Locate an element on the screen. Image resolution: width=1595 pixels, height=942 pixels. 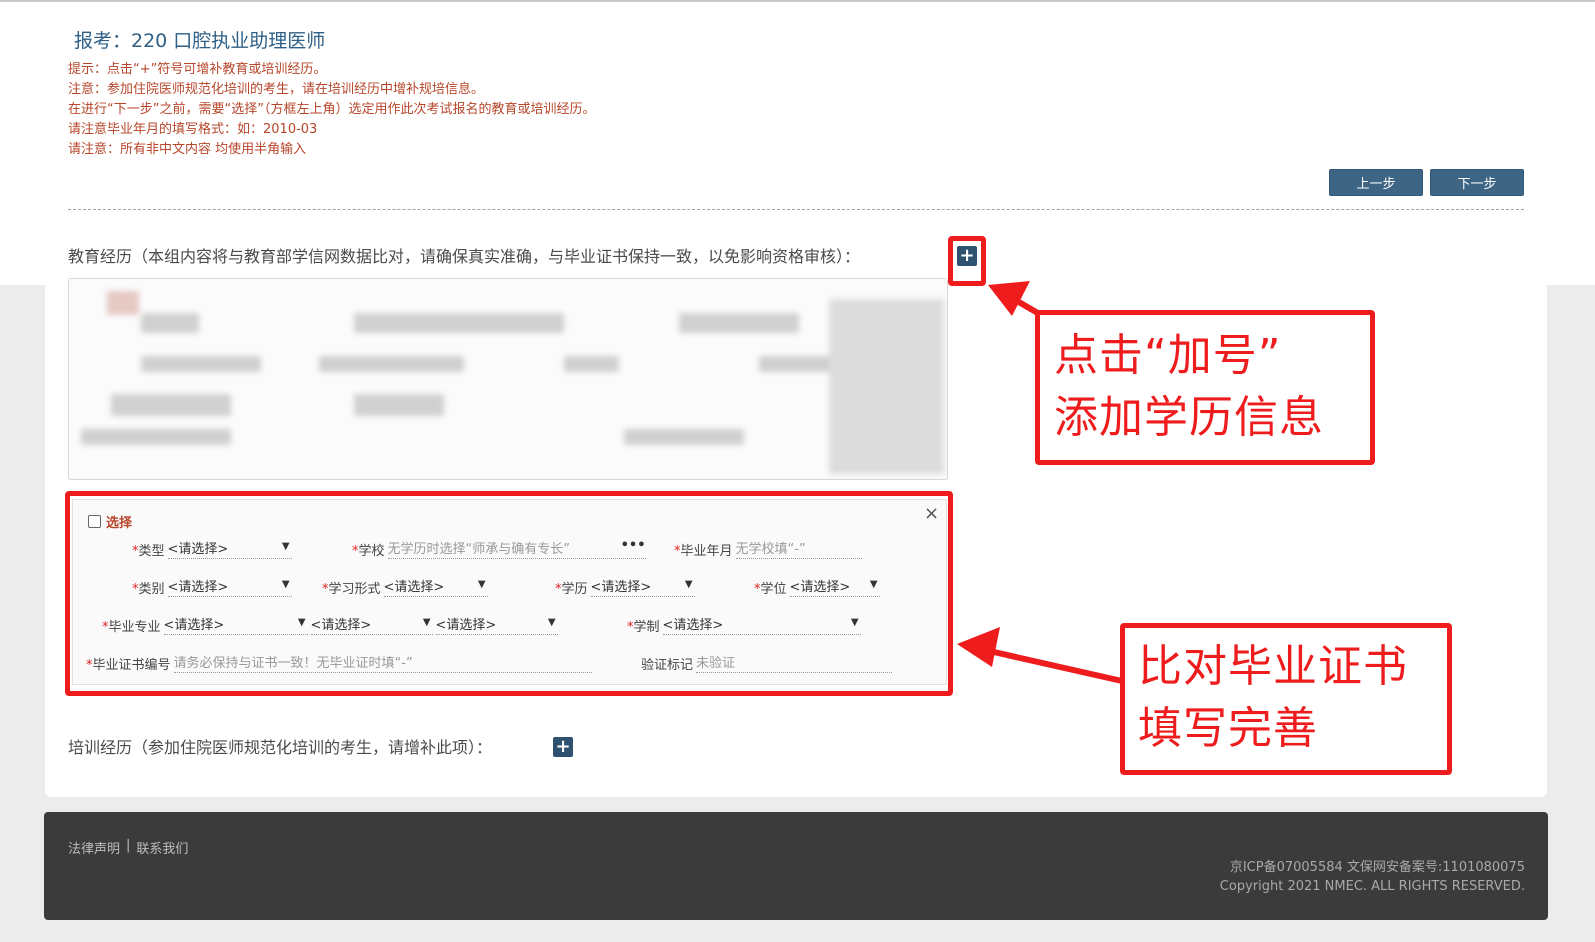
footer-links: 法律声明 | 联系我们 is located at coordinates (128, 847).